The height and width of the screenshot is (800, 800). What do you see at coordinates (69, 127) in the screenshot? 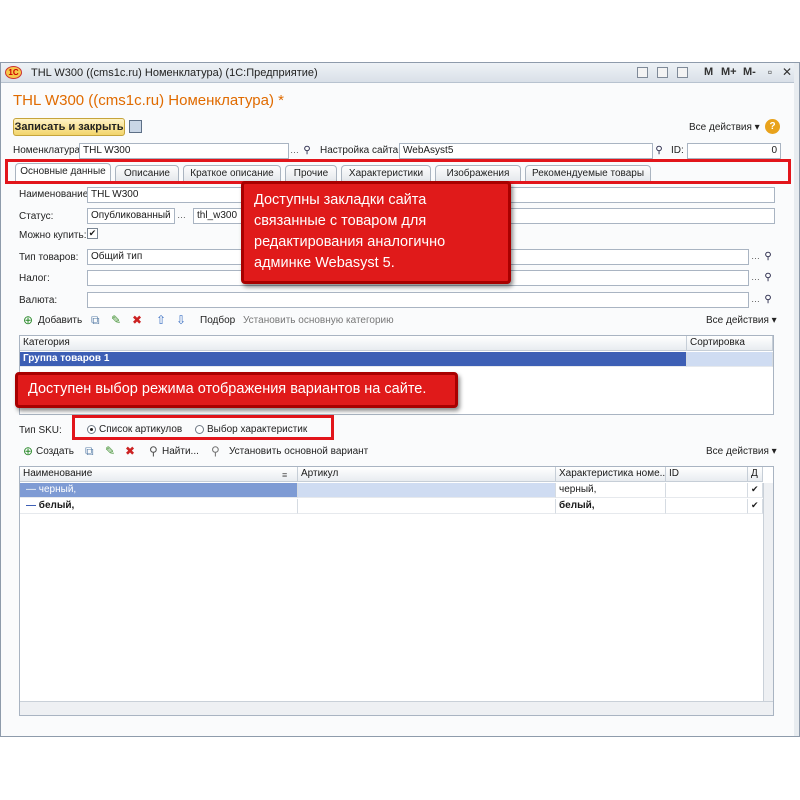
I see `save-close-button: Записать и закрыть` at bounding box center [69, 127].